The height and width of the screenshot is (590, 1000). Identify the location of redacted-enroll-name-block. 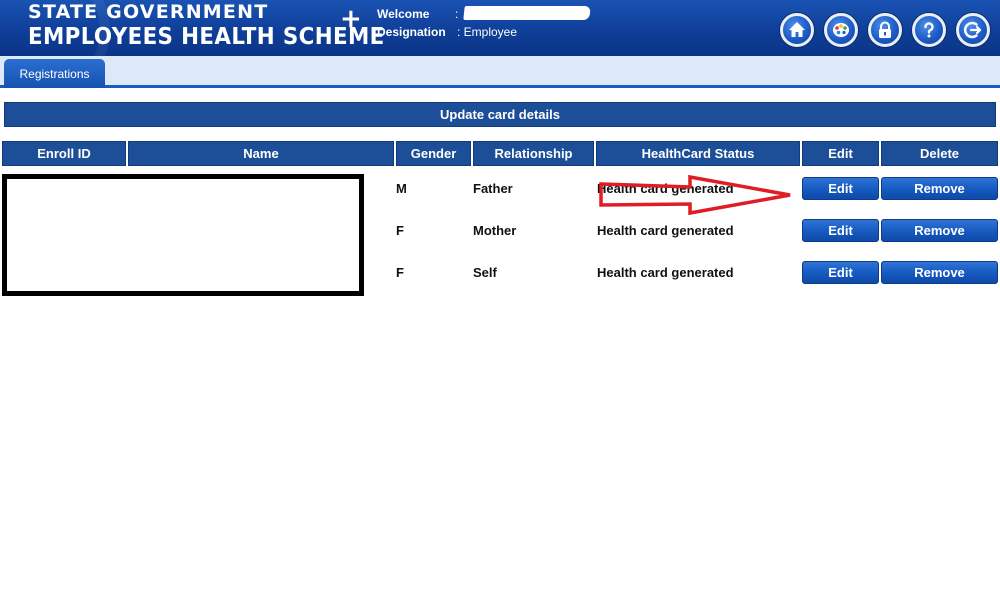
(183, 235).